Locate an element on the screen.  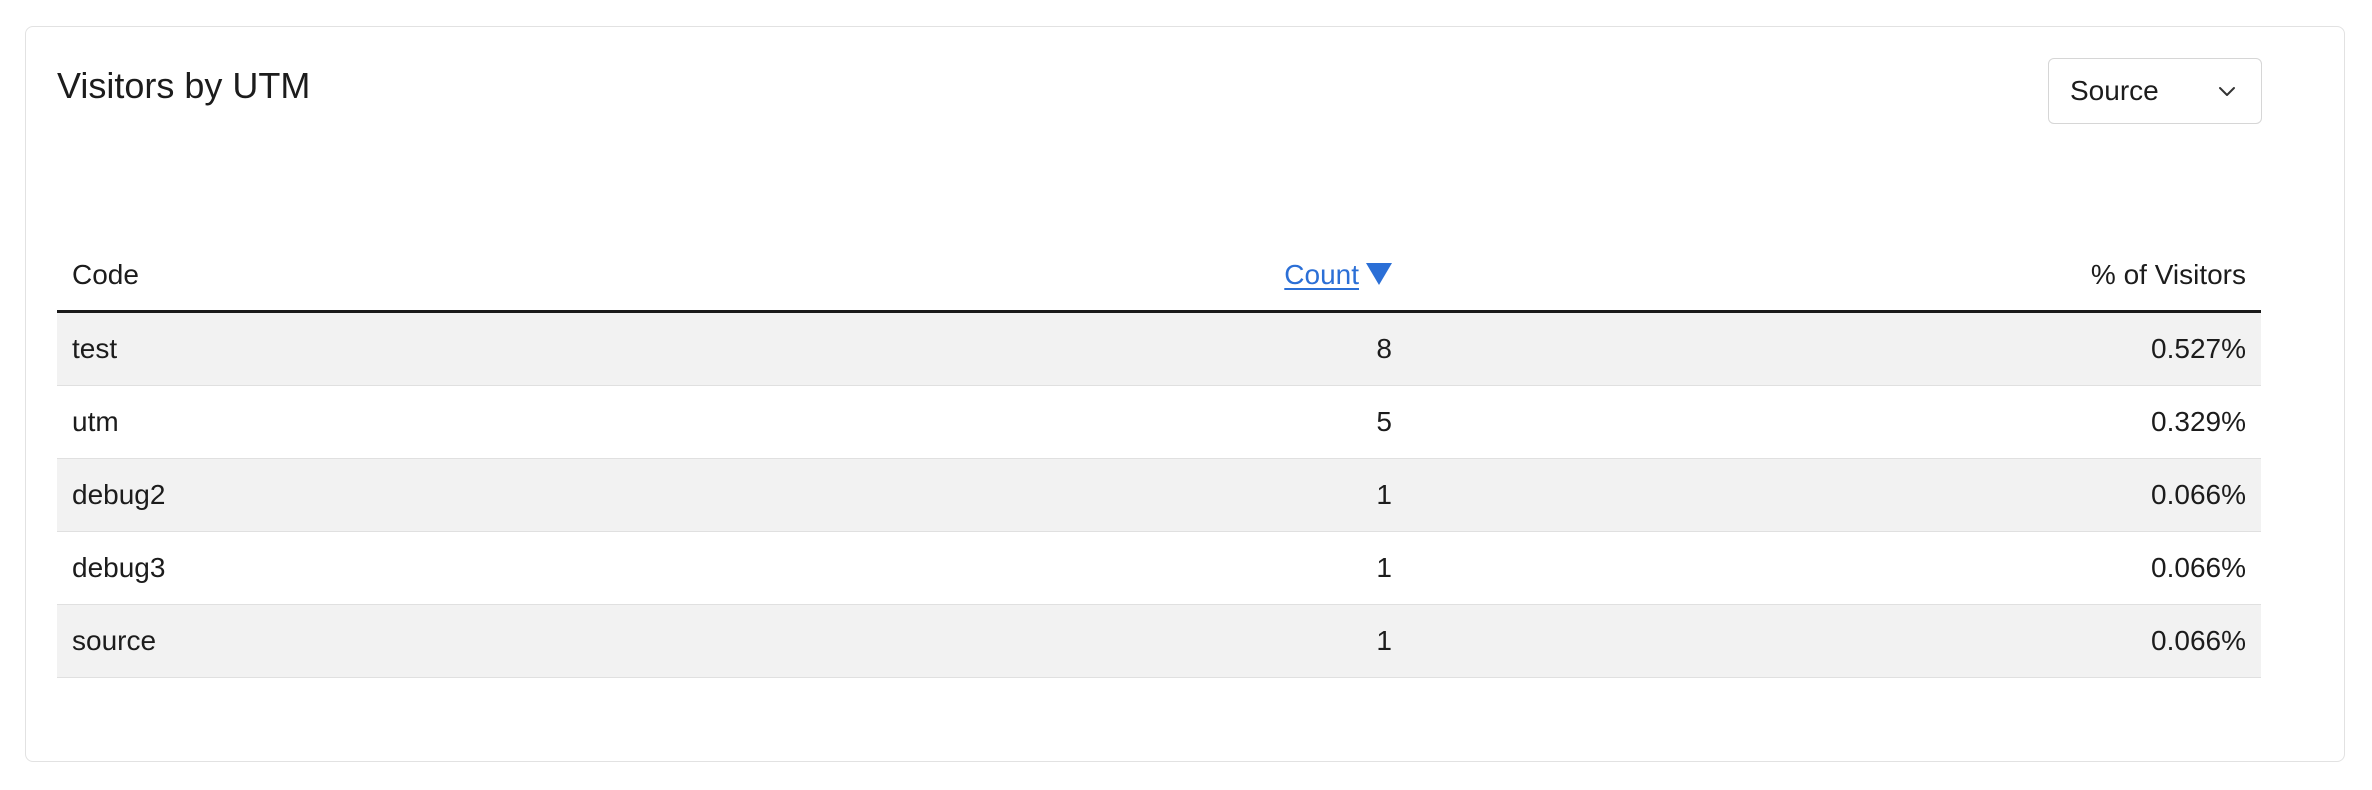
table-row: debug2 1 0.066% is located at coordinates (1159, 495).